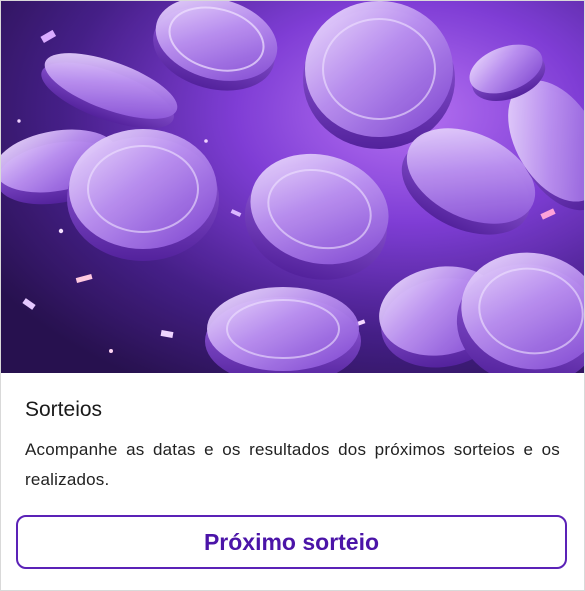  What do you see at coordinates (291, 542) in the screenshot?
I see `next-draw-button: Próximo sorteio` at bounding box center [291, 542].